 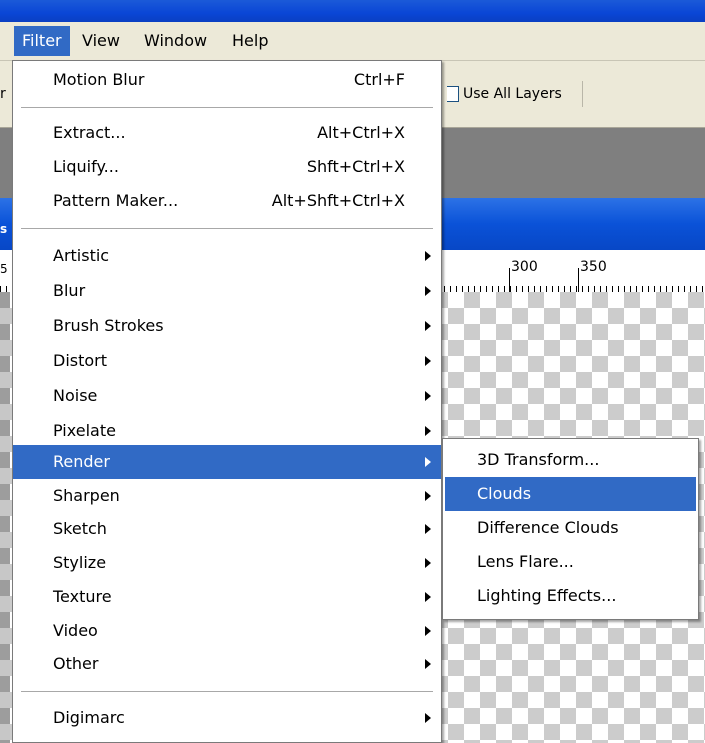 I want to click on menu-bar: Filter View Window Help, so click(x=352, y=41).